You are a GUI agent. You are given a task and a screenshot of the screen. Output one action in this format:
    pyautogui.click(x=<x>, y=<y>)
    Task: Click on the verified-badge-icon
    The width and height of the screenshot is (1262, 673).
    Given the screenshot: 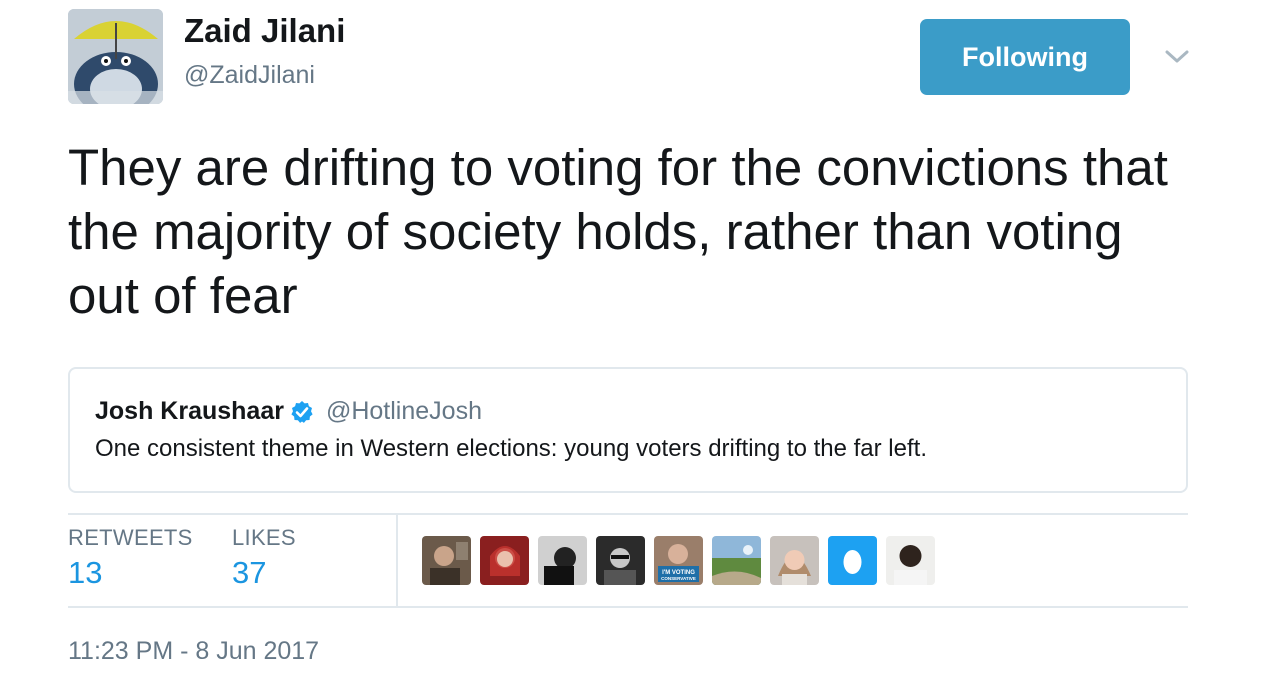 What is the action you would take?
    pyautogui.click(x=302, y=412)
    